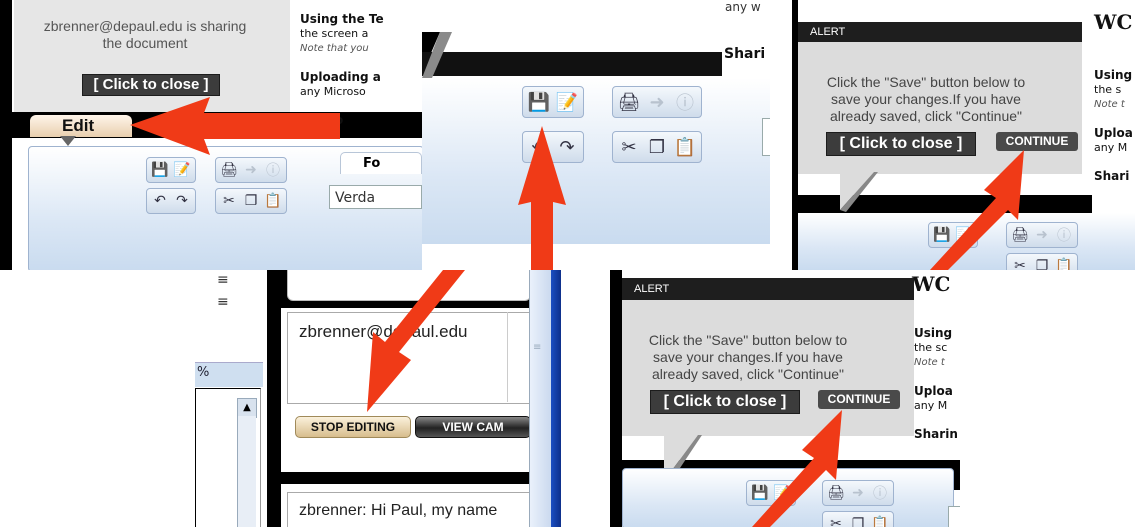 This screenshot has height=527, width=1135. Describe the element at coordinates (1113, 75) in the screenshot. I see `help-heading: Using` at that location.